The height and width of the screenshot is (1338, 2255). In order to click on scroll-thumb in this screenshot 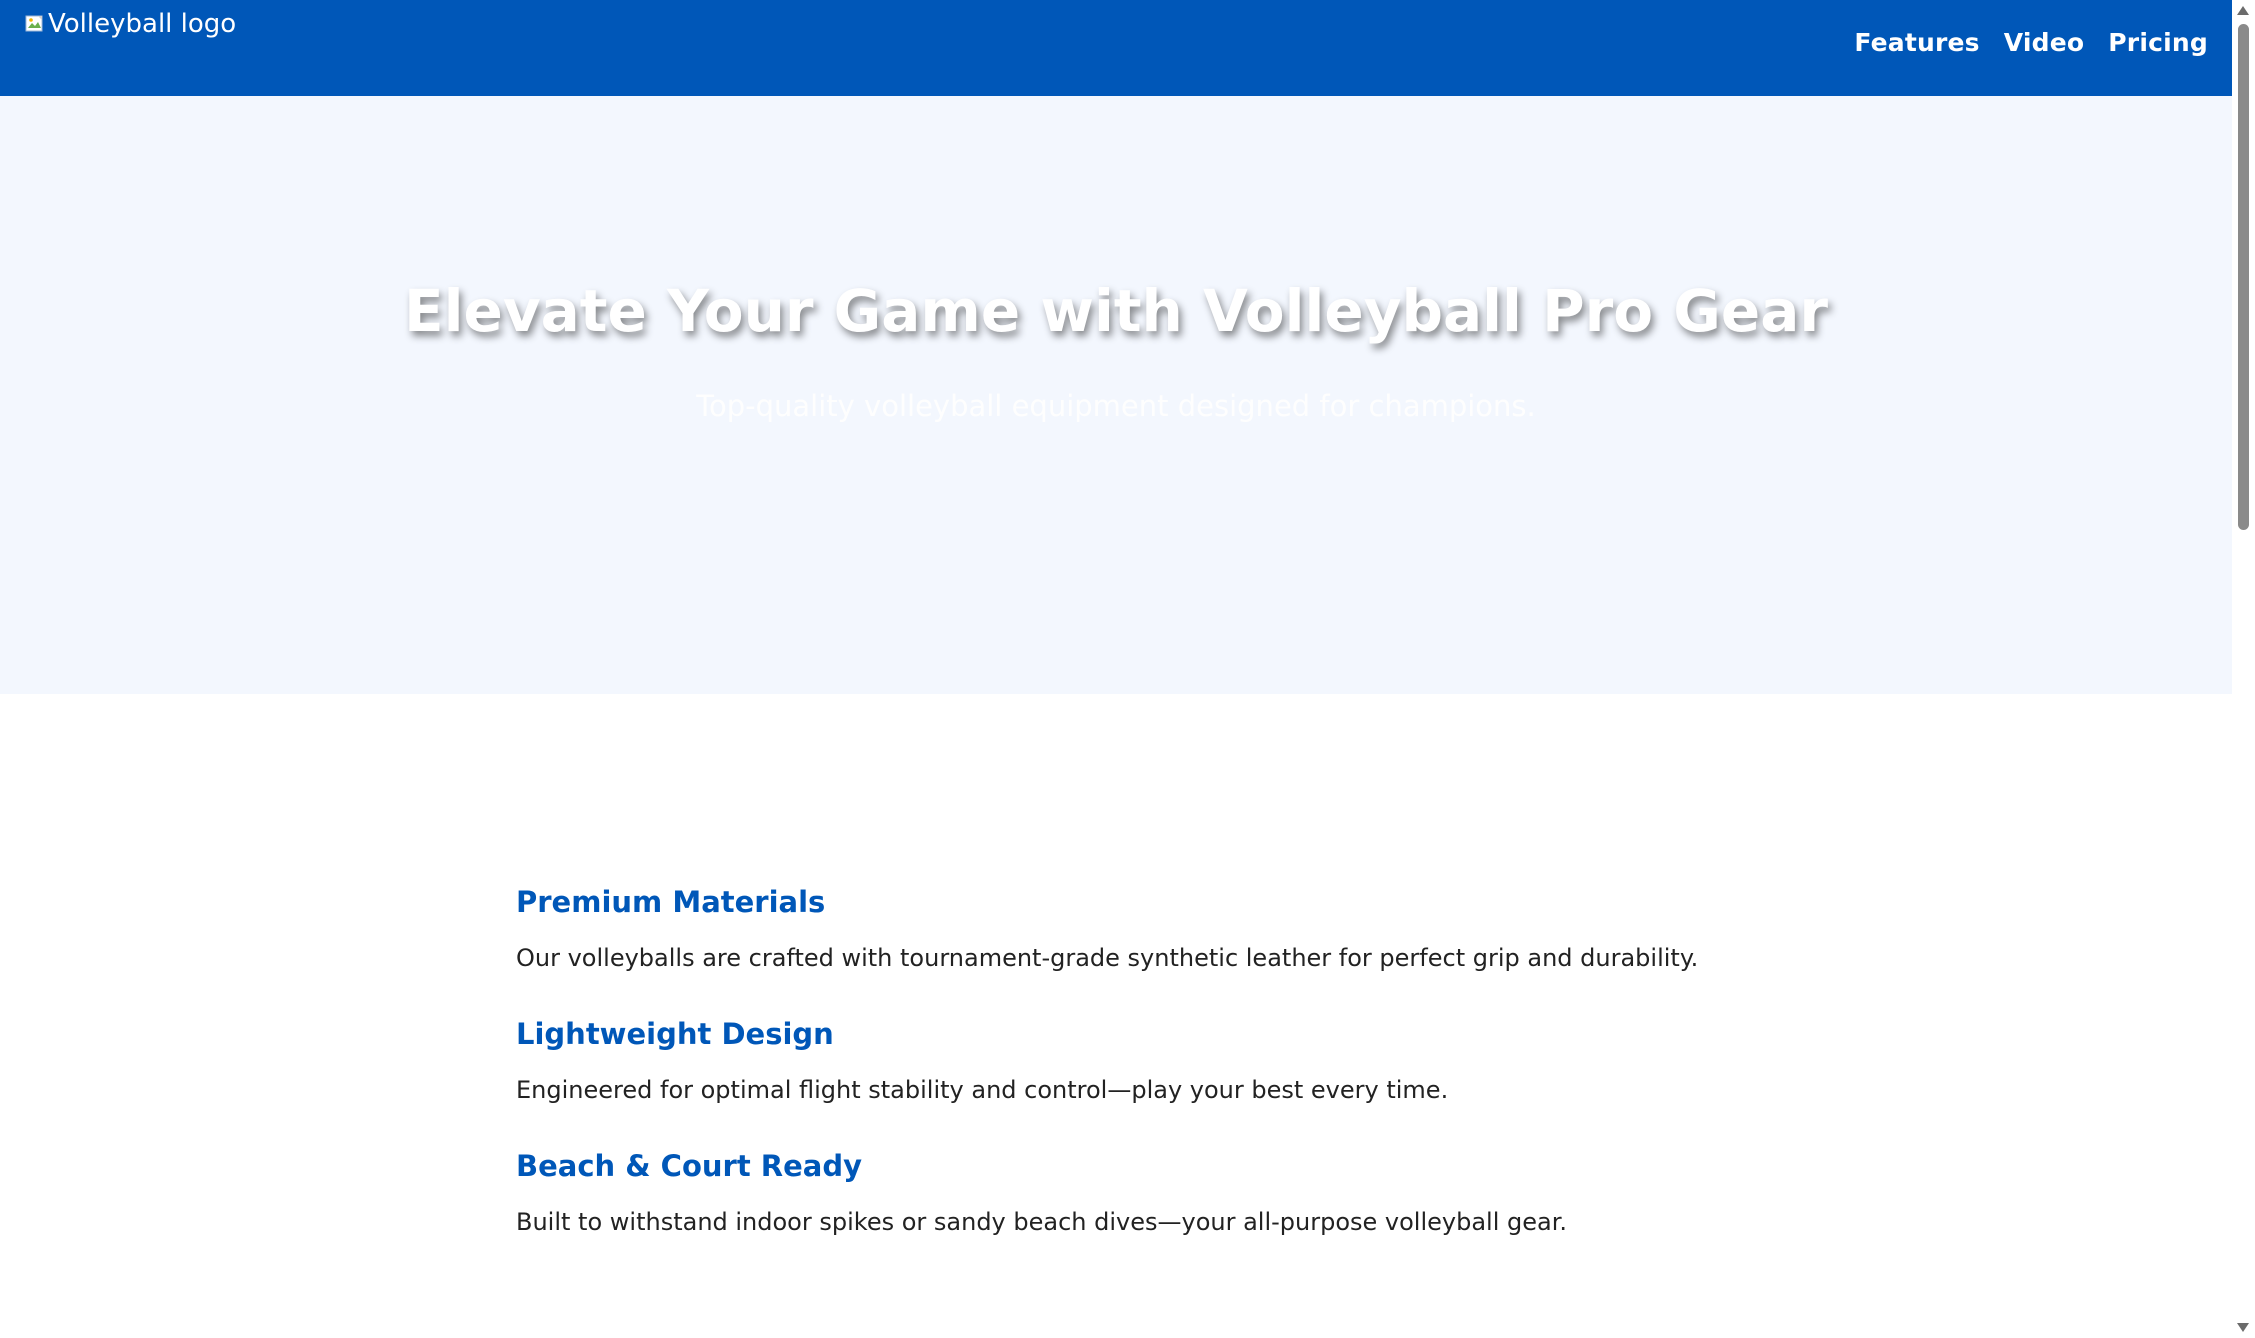, I will do `click(2243, 277)`.